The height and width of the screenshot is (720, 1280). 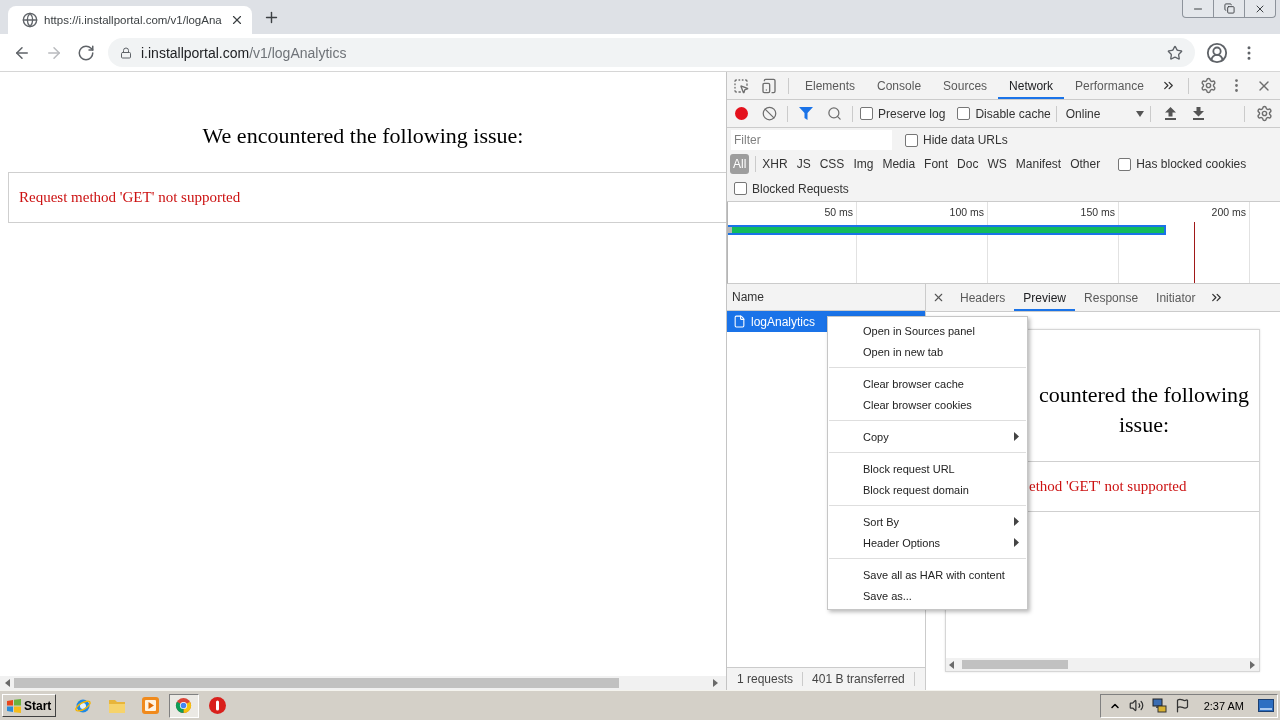 I want to click on filter-icon, so click(x=806, y=113).